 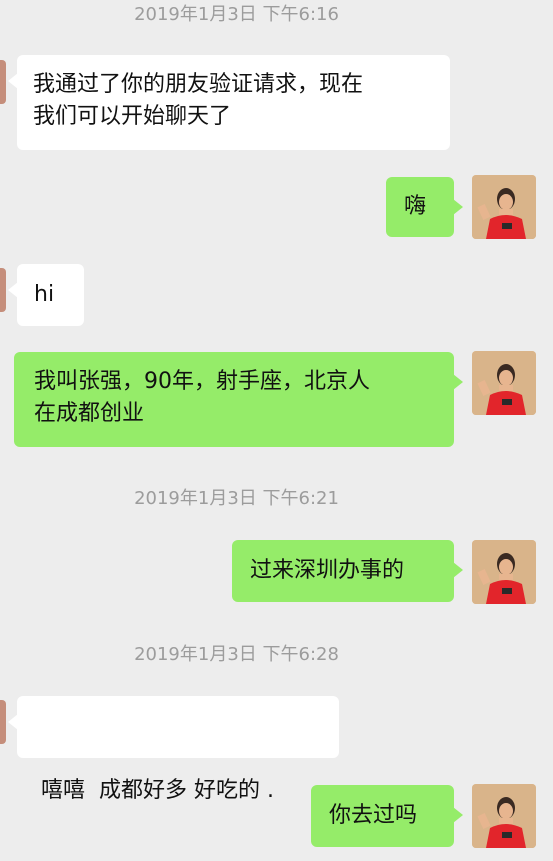 What do you see at coordinates (173, 749) in the screenshot?
I see `message-bubble-incoming: 嘻嘻 成都好多 好吃的 .` at bounding box center [173, 749].